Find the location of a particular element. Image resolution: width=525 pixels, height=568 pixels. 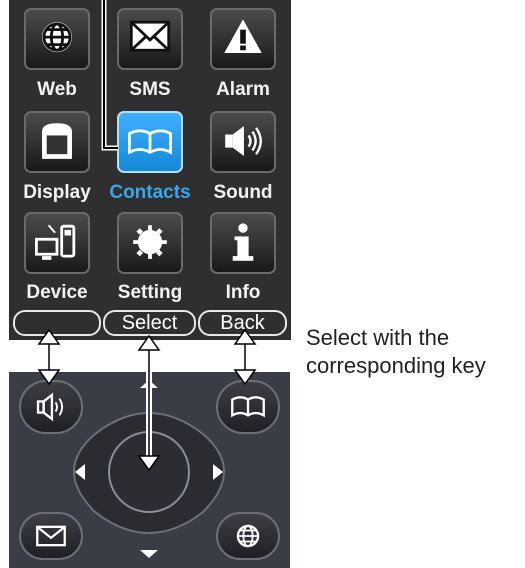

center-double-arrow is located at coordinates (149, 403).